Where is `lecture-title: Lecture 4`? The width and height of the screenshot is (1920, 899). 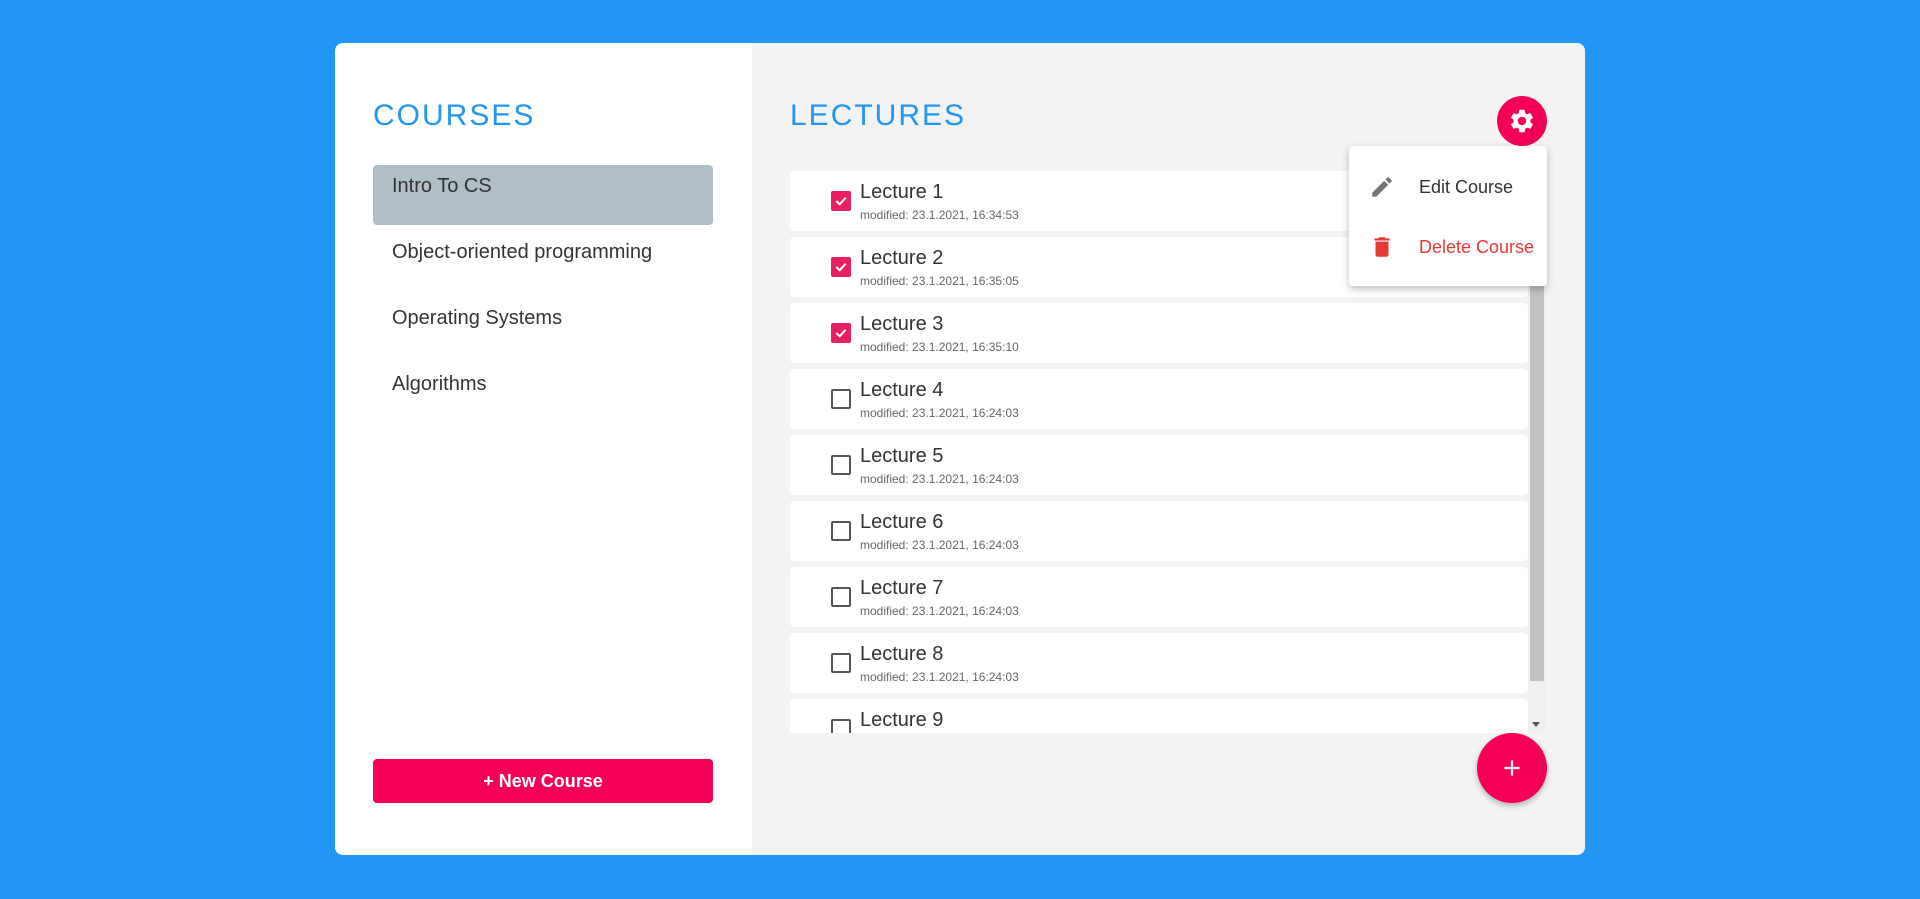
lecture-title: Lecture 4 is located at coordinates (902, 390).